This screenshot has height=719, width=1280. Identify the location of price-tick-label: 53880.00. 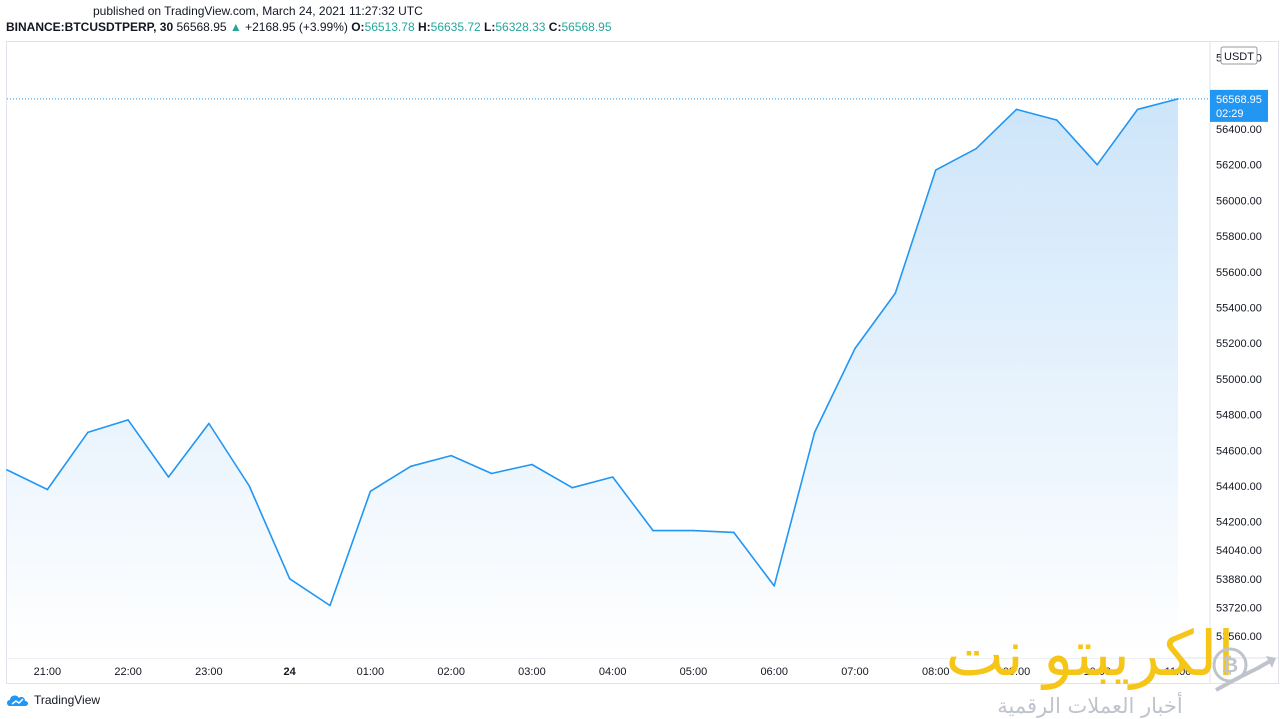
(1239, 580).